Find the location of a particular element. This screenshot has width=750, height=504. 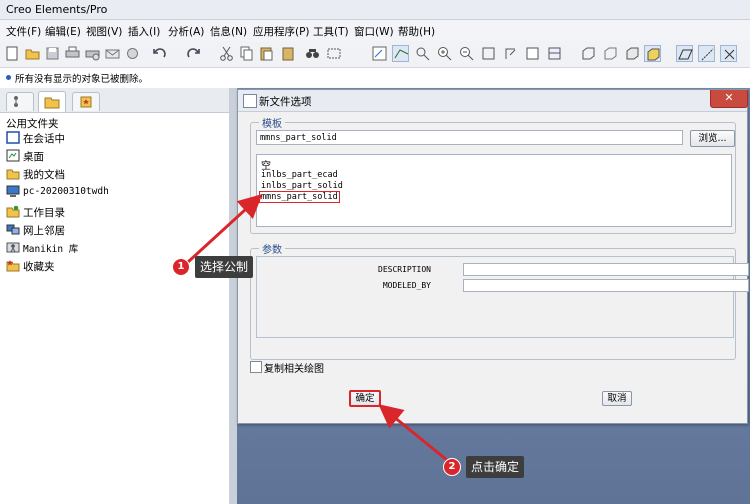

saved-views-icon is located at coordinates (532, 53).